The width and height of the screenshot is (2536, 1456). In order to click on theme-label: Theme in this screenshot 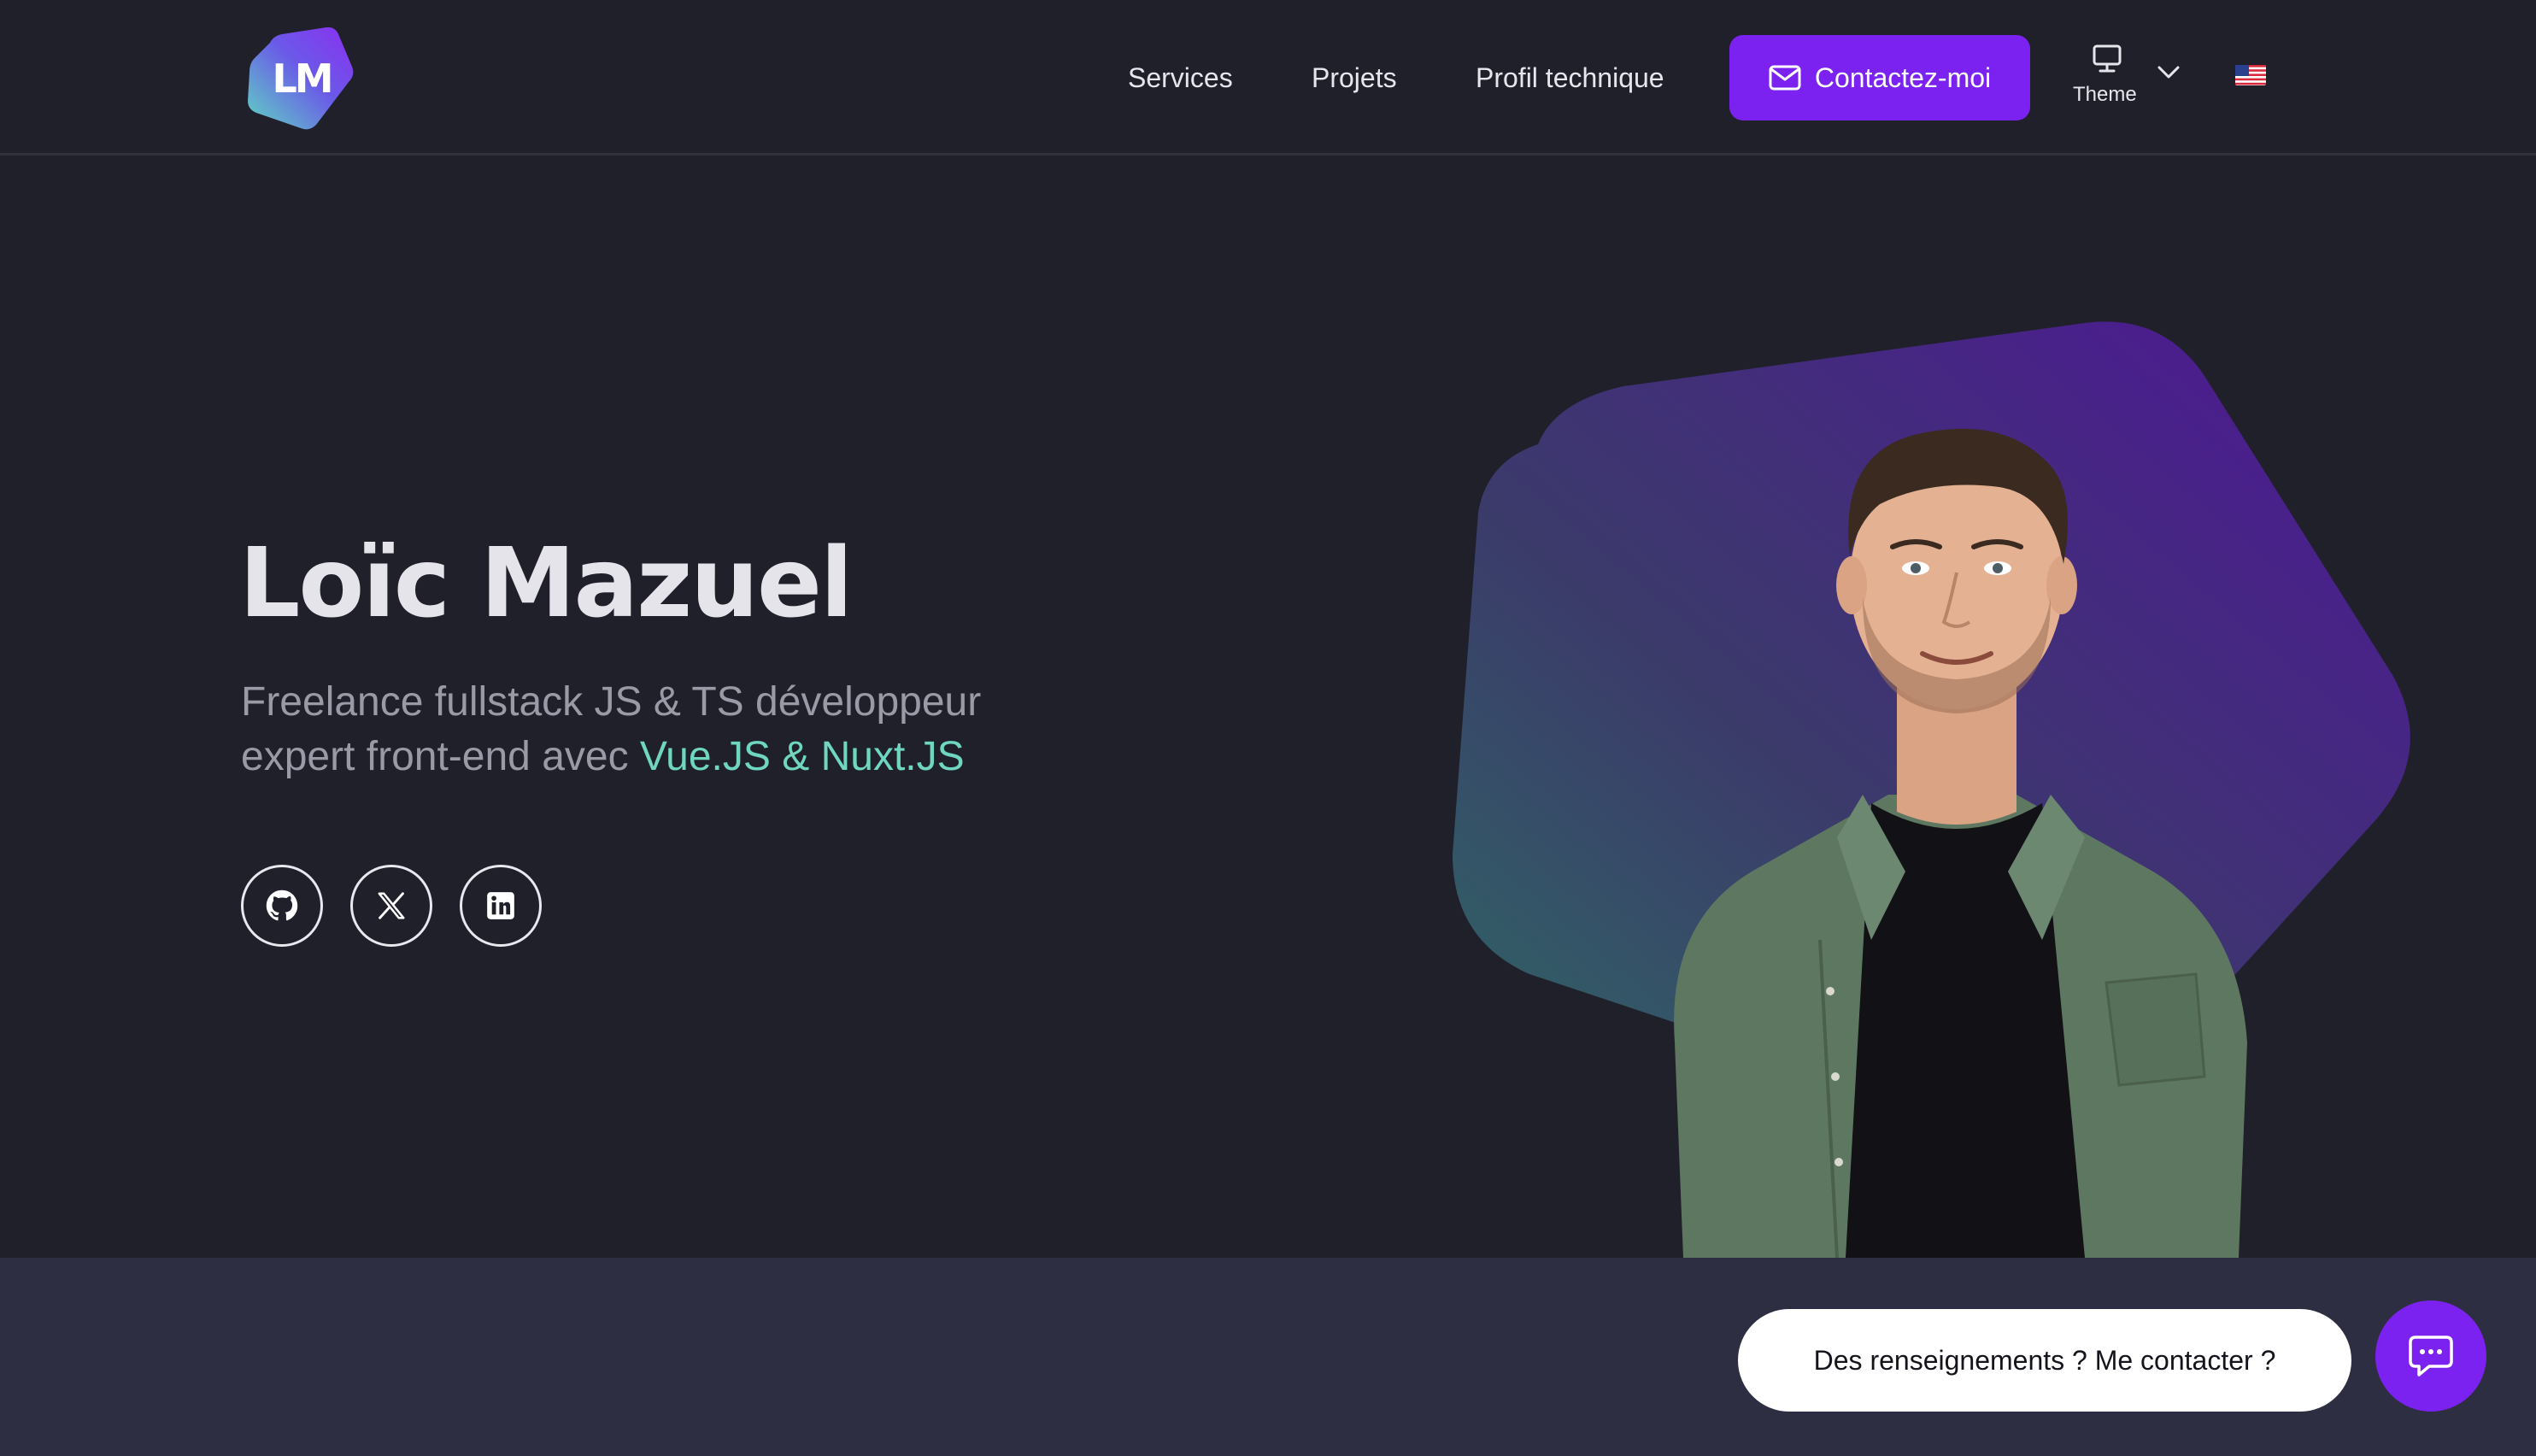, I will do `click(2105, 95)`.